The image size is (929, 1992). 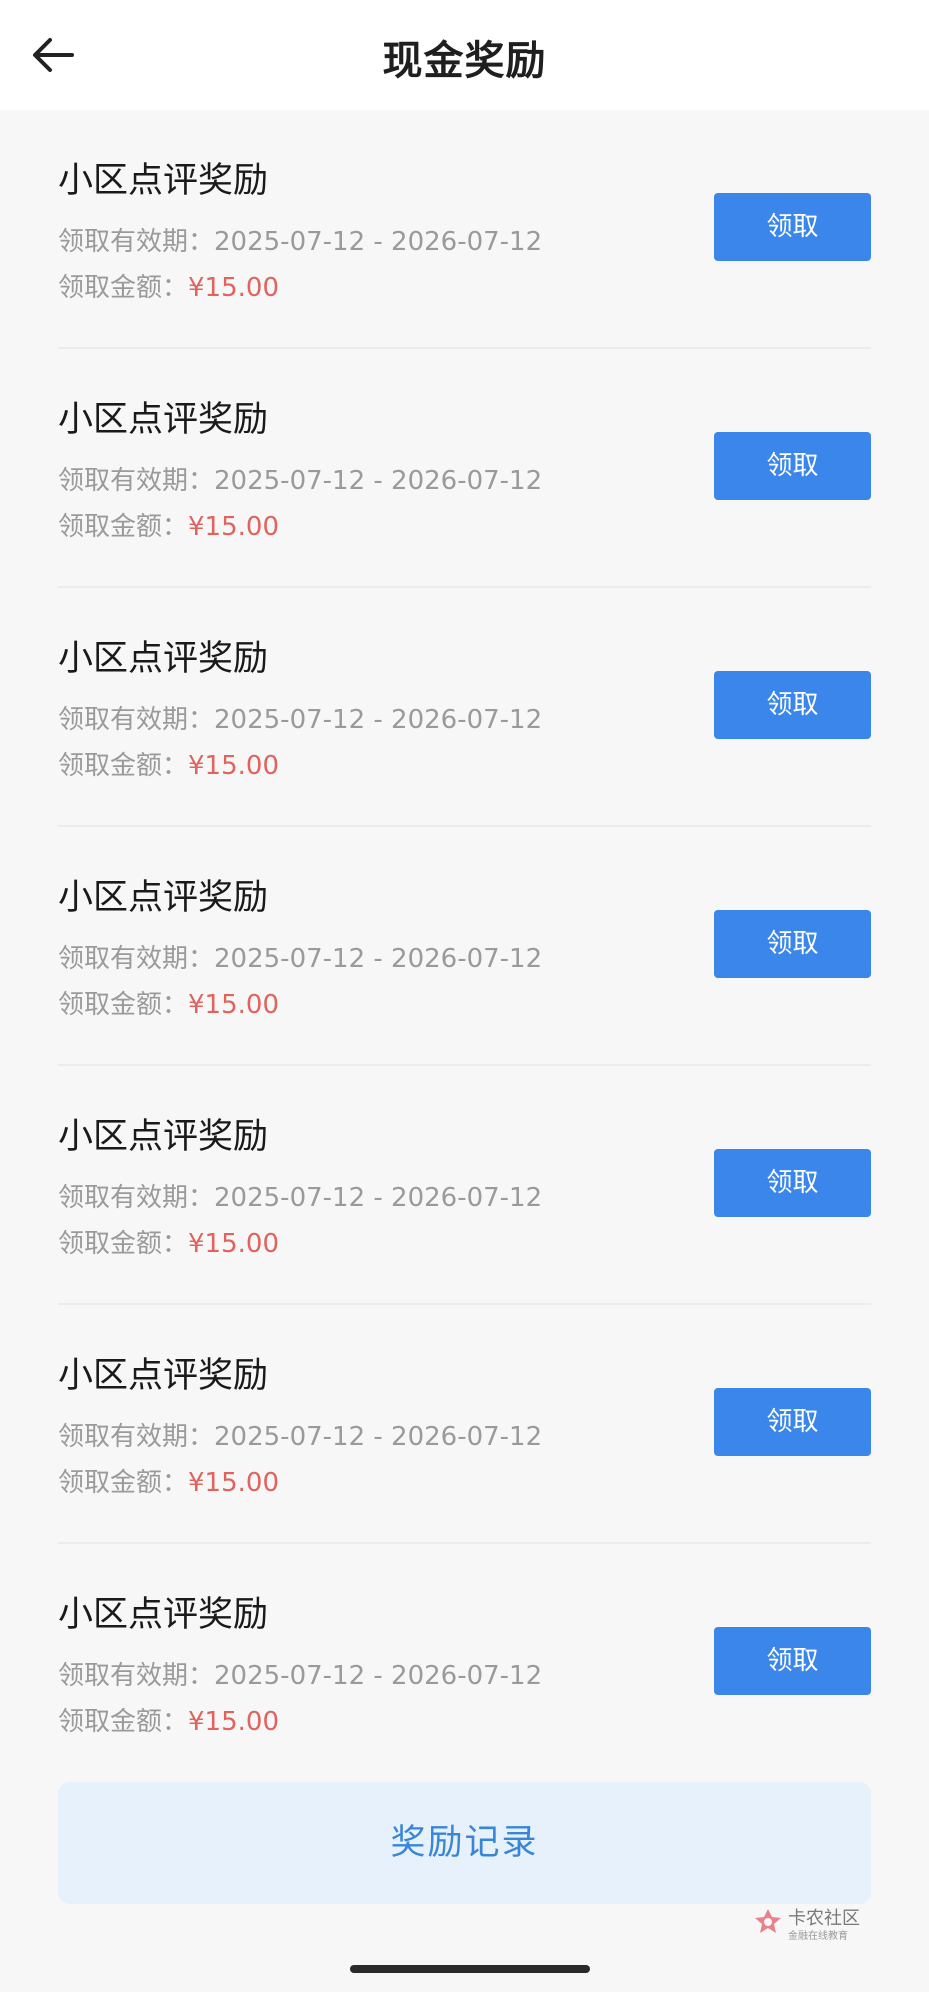 I want to click on page-title: 现金奖励, so click(x=464, y=61).